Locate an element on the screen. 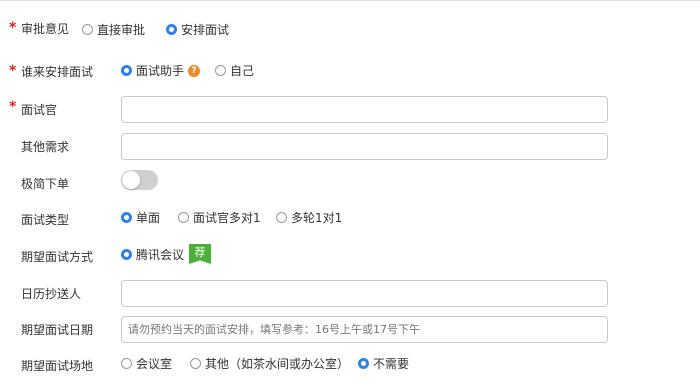 The width and height of the screenshot is (700, 390). interview-date-input: 请勿预约当天的面试安排，填写参考：16号上午或17号下午 is located at coordinates (364, 329).